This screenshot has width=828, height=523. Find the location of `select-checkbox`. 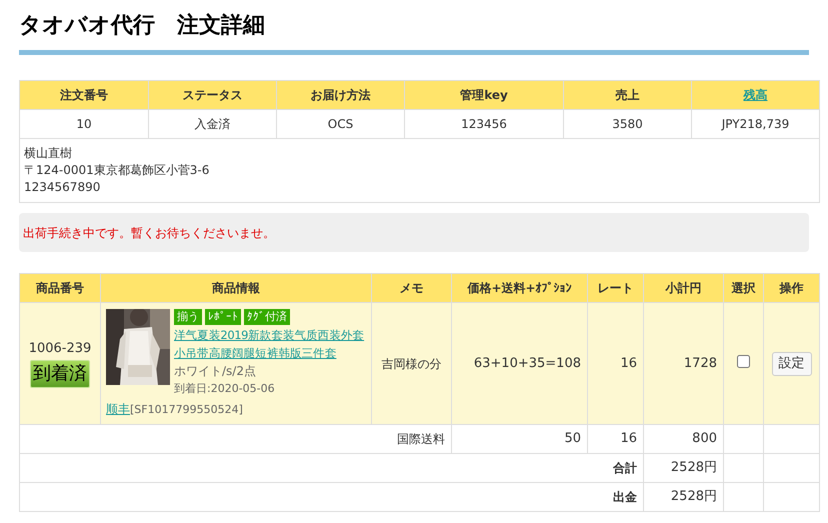

select-checkbox is located at coordinates (743, 361).